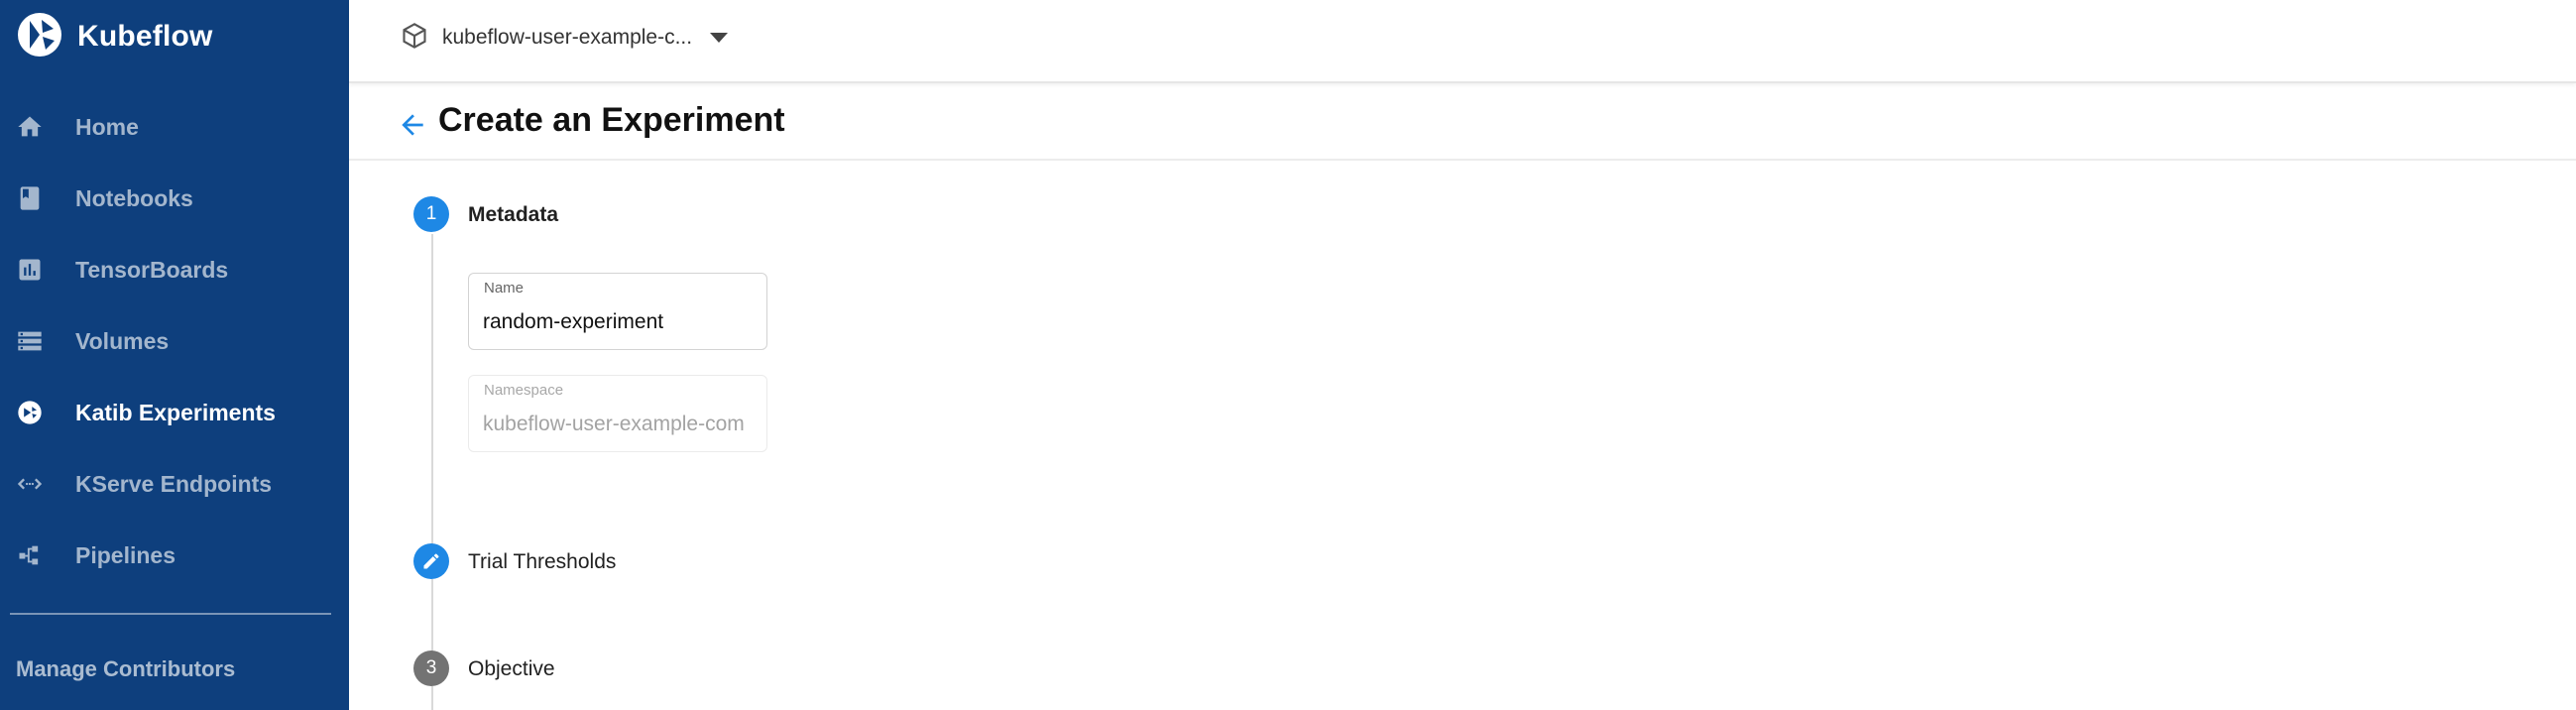 This screenshot has height=710, width=2576. Describe the element at coordinates (1463, 123) in the screenshot. I see `page-header: Create an Experiment` at that location.